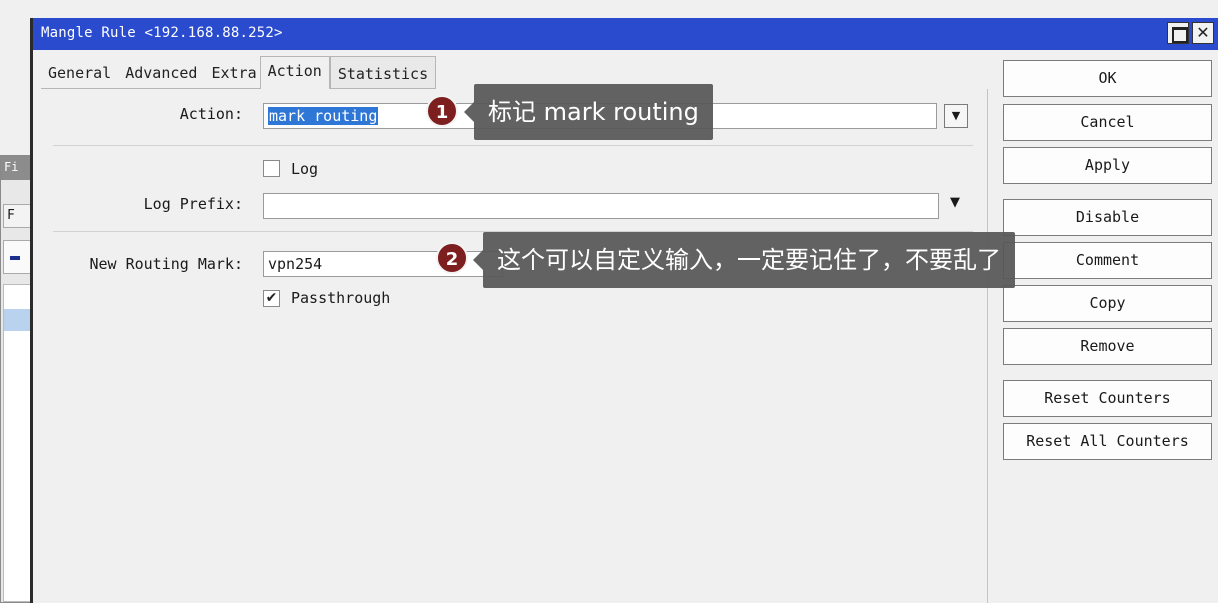 Image resolution: width=1218 pixels, height=603 pixels. Describe the element at coordinates (341, 298) in the screenshot. I see `passthrough-label: Passthrough` at that location.